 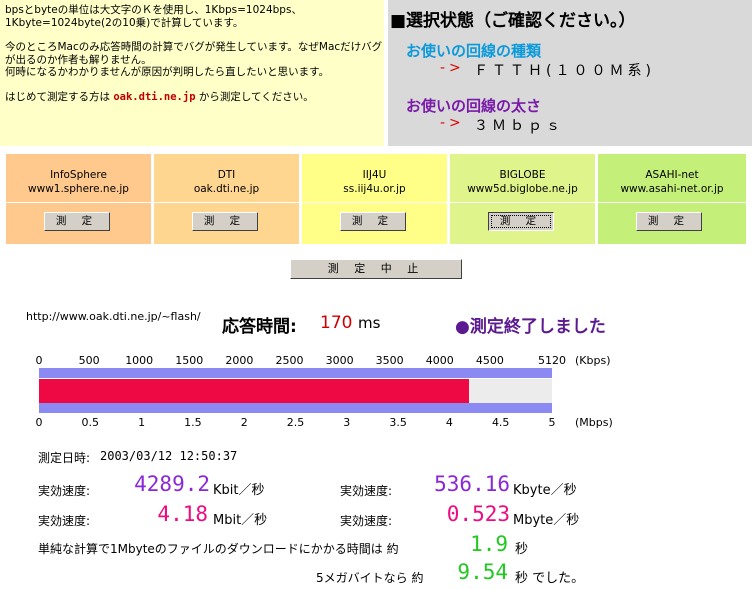 I want to click on speed-kbit-unit: Kbit／秒, so click(x=239, y=490).